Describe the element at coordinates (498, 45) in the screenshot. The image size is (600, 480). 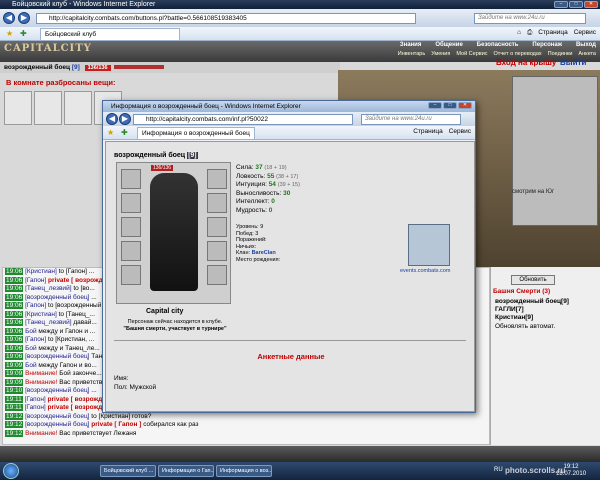
I see `menu-security: Безопасность` at that location.